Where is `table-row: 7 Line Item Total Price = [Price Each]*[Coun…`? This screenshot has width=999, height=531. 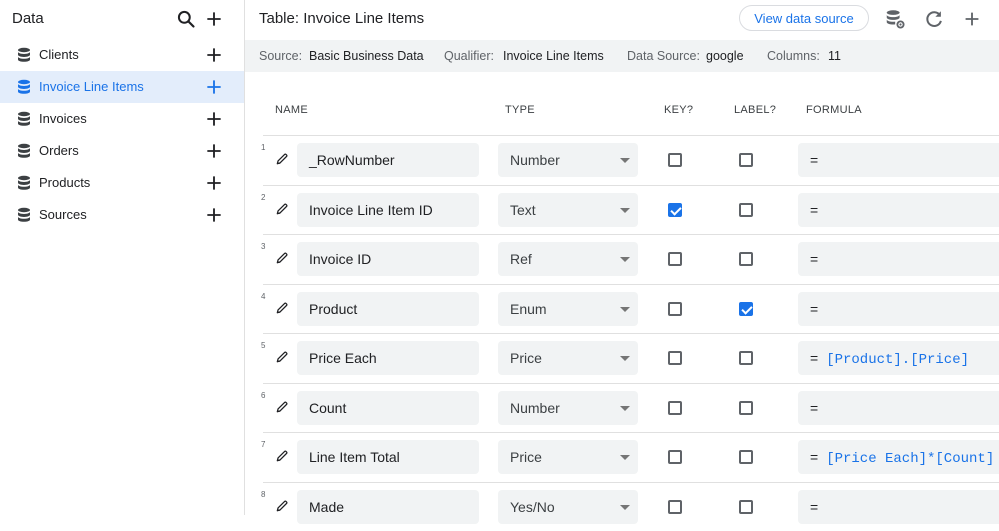
table-row: 7 Line Item Total Price = [Price Each]*[Coun… is located at coordinates (630, 456).